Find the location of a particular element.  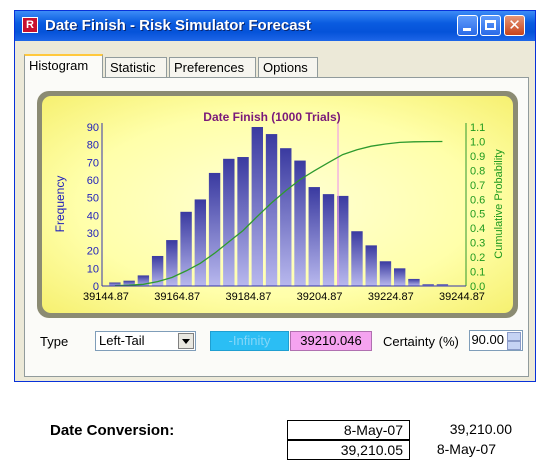

x-tick-label: 39184.87 is located at coordinates (248, 297).